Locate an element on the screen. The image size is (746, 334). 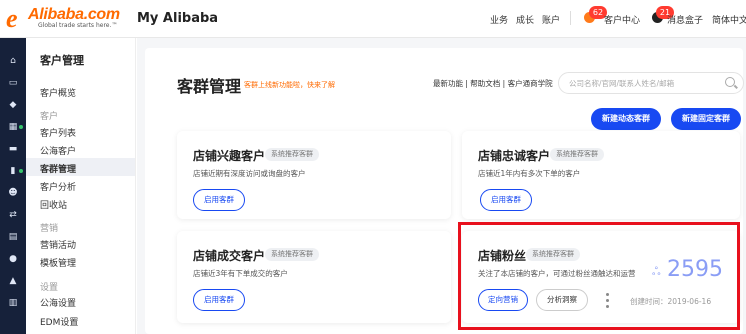
grid-status-dot is located at coordinates (21, 127).